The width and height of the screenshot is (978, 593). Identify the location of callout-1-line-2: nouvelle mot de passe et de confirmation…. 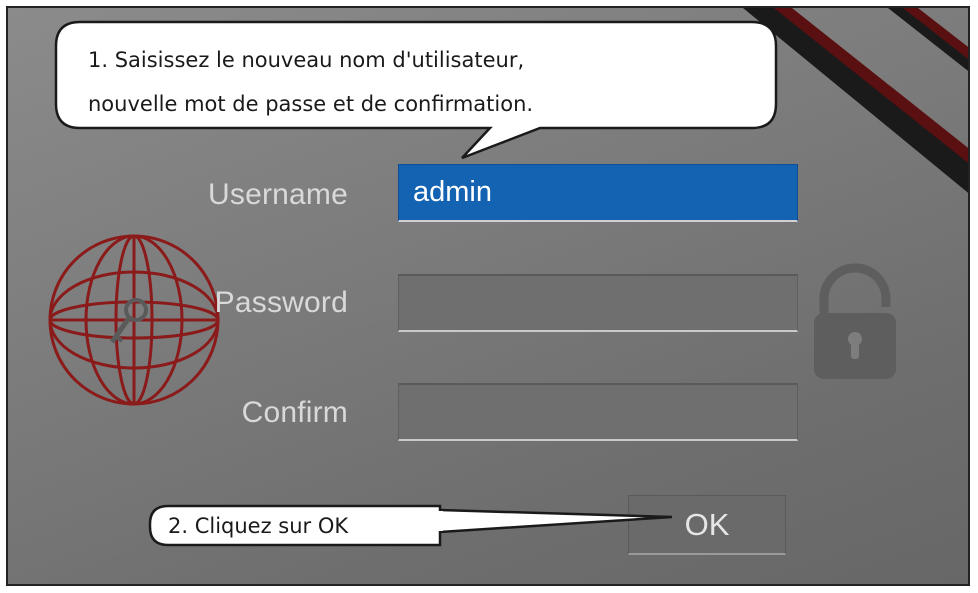
(311, 104).